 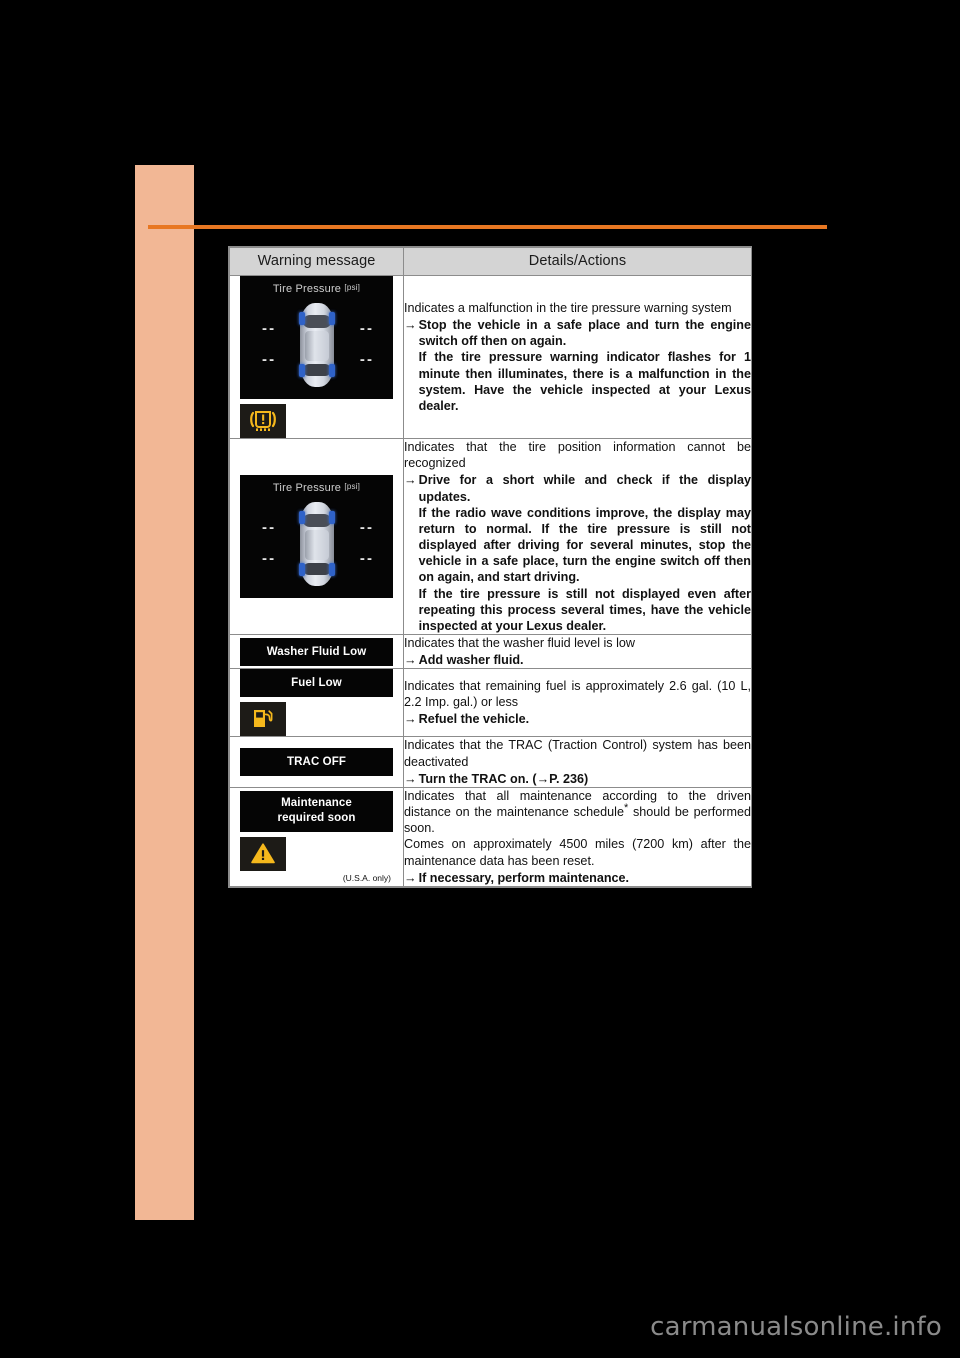 What do you see at coordinates (577, 719) in the screenshot?
I see `action-item: → Refuel the vehicle.` at bounding box center [577, 719].